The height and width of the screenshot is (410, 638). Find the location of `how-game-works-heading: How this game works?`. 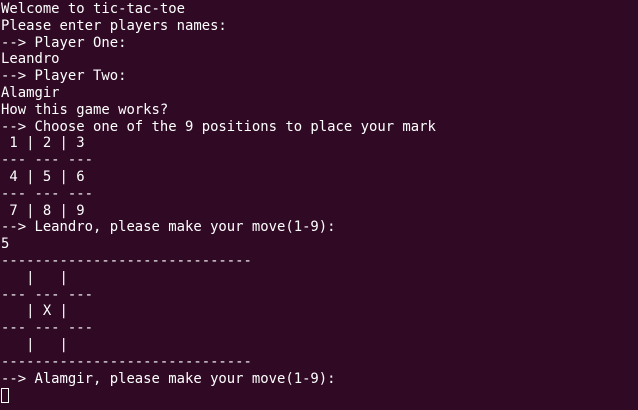

how-game-works-heading: How this game works? is located at coordinates (85, 109).